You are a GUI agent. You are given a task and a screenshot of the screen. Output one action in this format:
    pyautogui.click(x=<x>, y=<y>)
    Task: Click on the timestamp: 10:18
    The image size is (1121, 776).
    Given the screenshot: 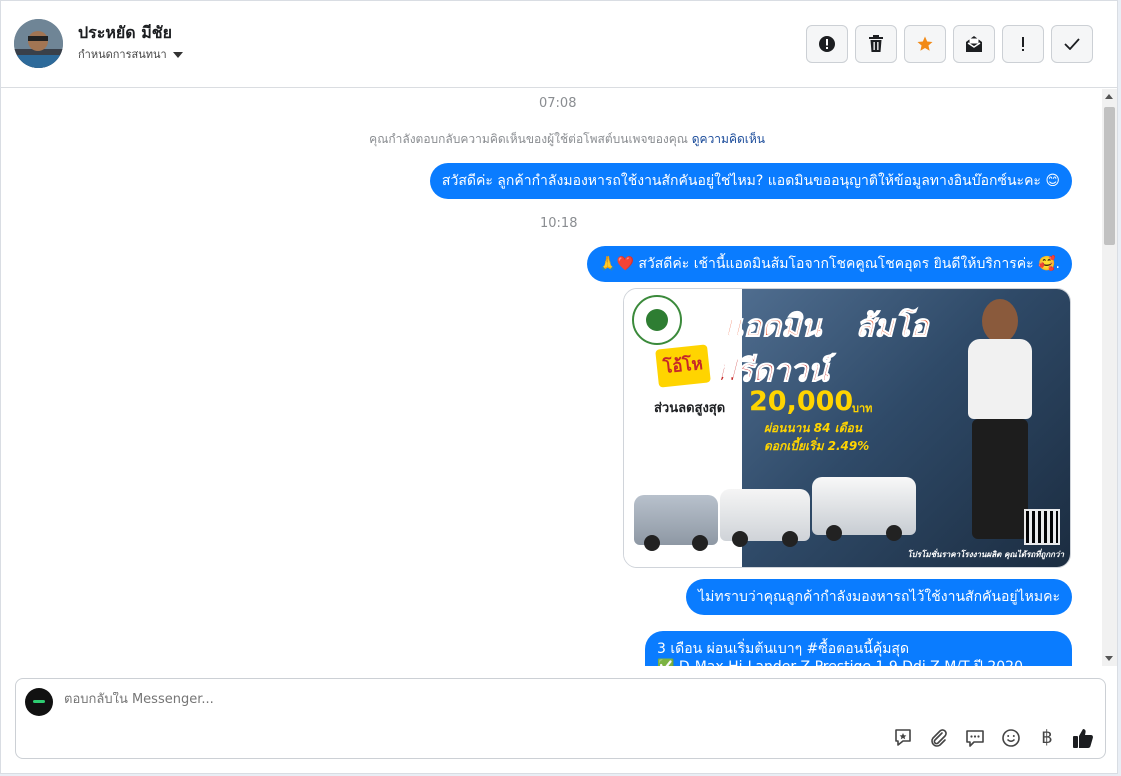 What is the action you would take?
    pyautogui.click(x=559, y=223)
    